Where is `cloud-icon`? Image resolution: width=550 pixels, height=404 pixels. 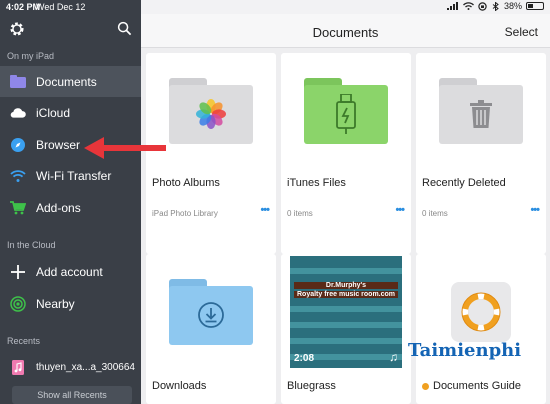 cloud-icon is located at coordinates (18, 113).